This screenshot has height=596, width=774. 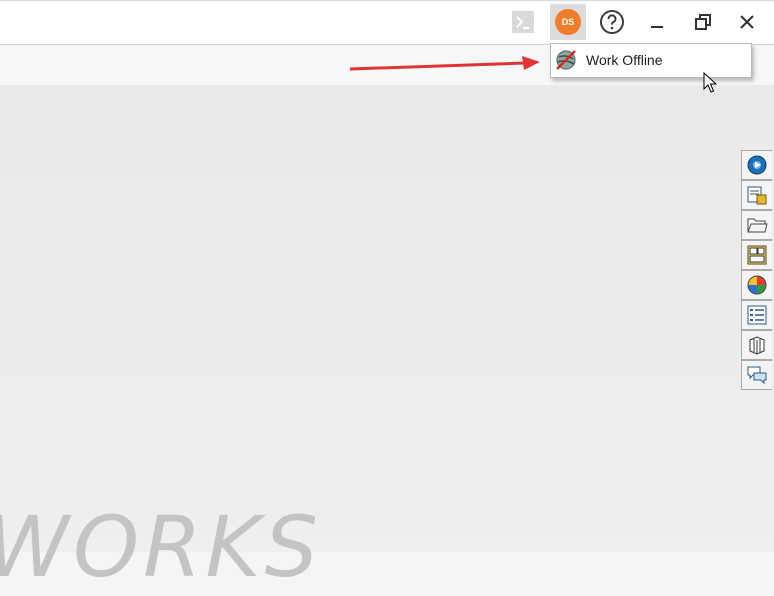 I want to click on title-bar-top-border, so click(x=387, y=0).